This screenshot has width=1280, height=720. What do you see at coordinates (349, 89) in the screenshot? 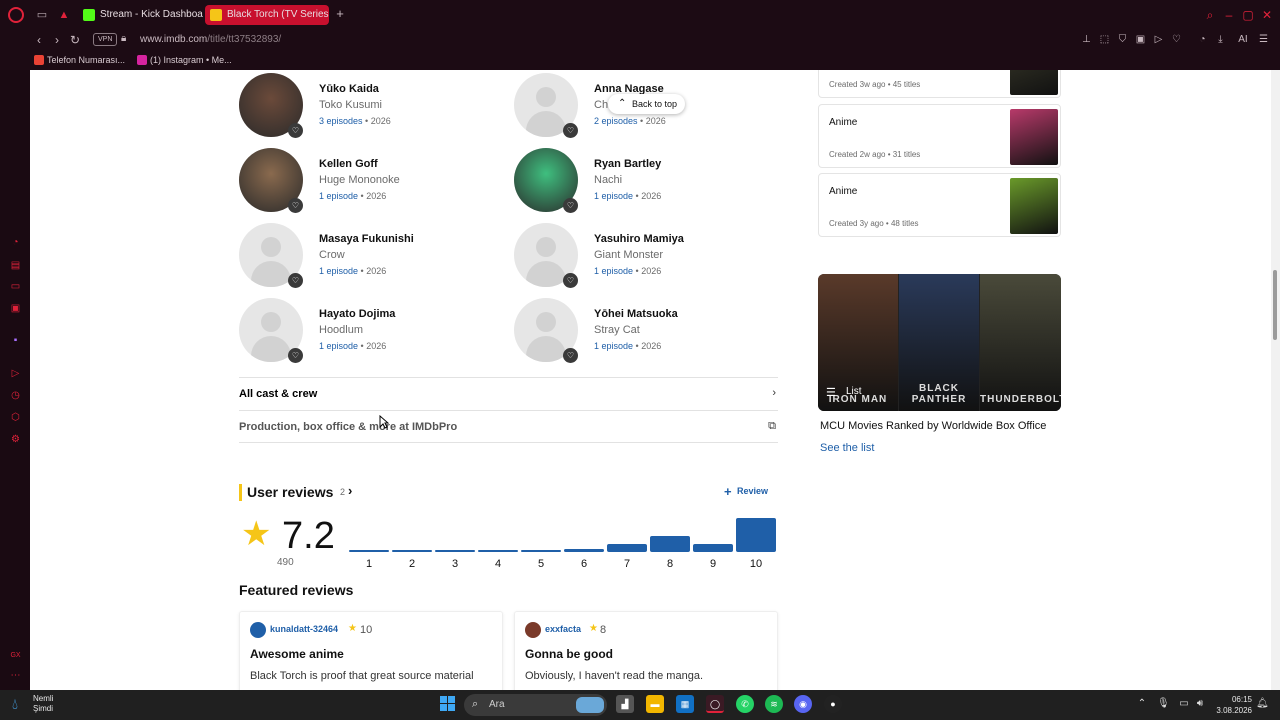
I see `cast-name: Yūko Kaida` at bounding box center [349, 89].